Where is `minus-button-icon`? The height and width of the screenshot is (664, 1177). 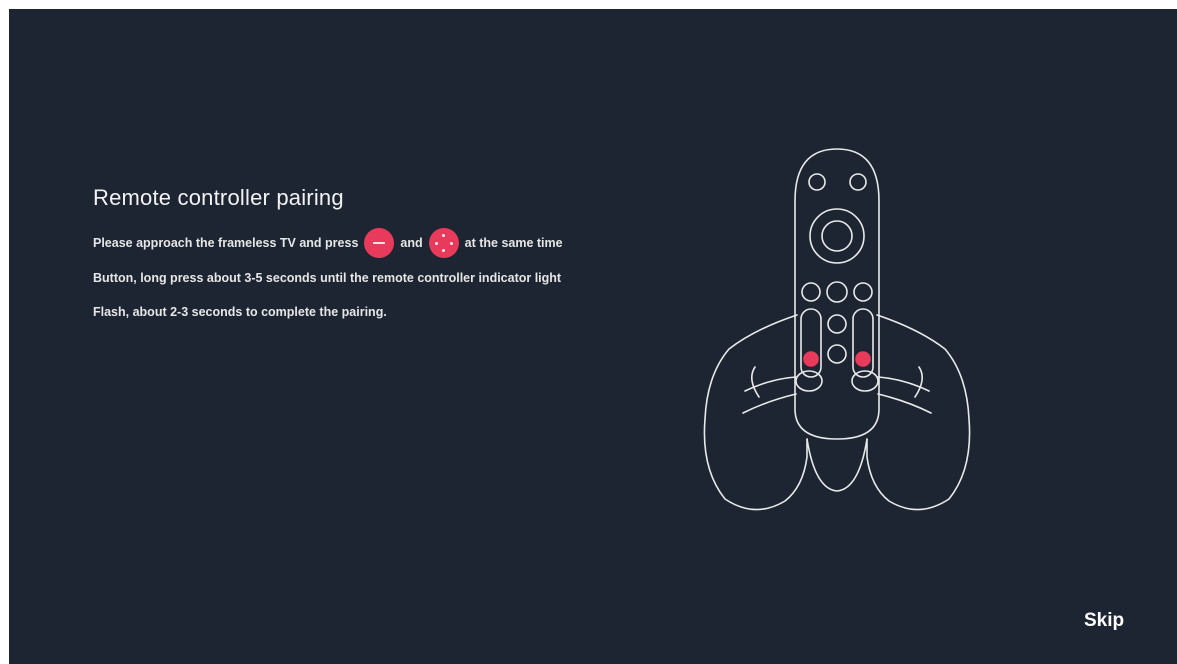 minus-button-icon is located at coordinates (379, 243).